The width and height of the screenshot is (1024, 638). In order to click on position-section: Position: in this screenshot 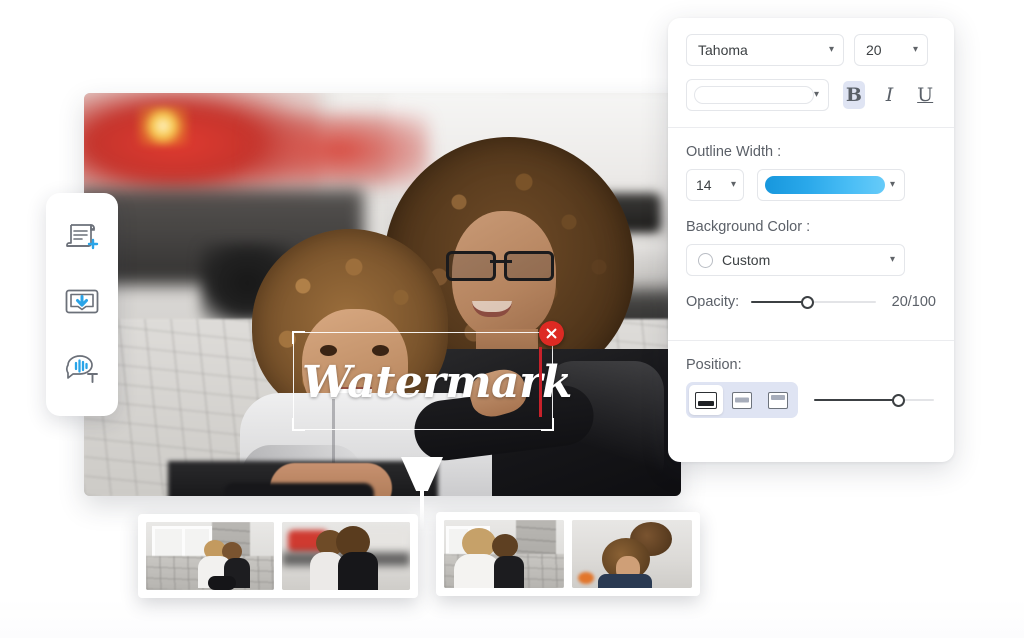, I will do `click(811, 379)`.